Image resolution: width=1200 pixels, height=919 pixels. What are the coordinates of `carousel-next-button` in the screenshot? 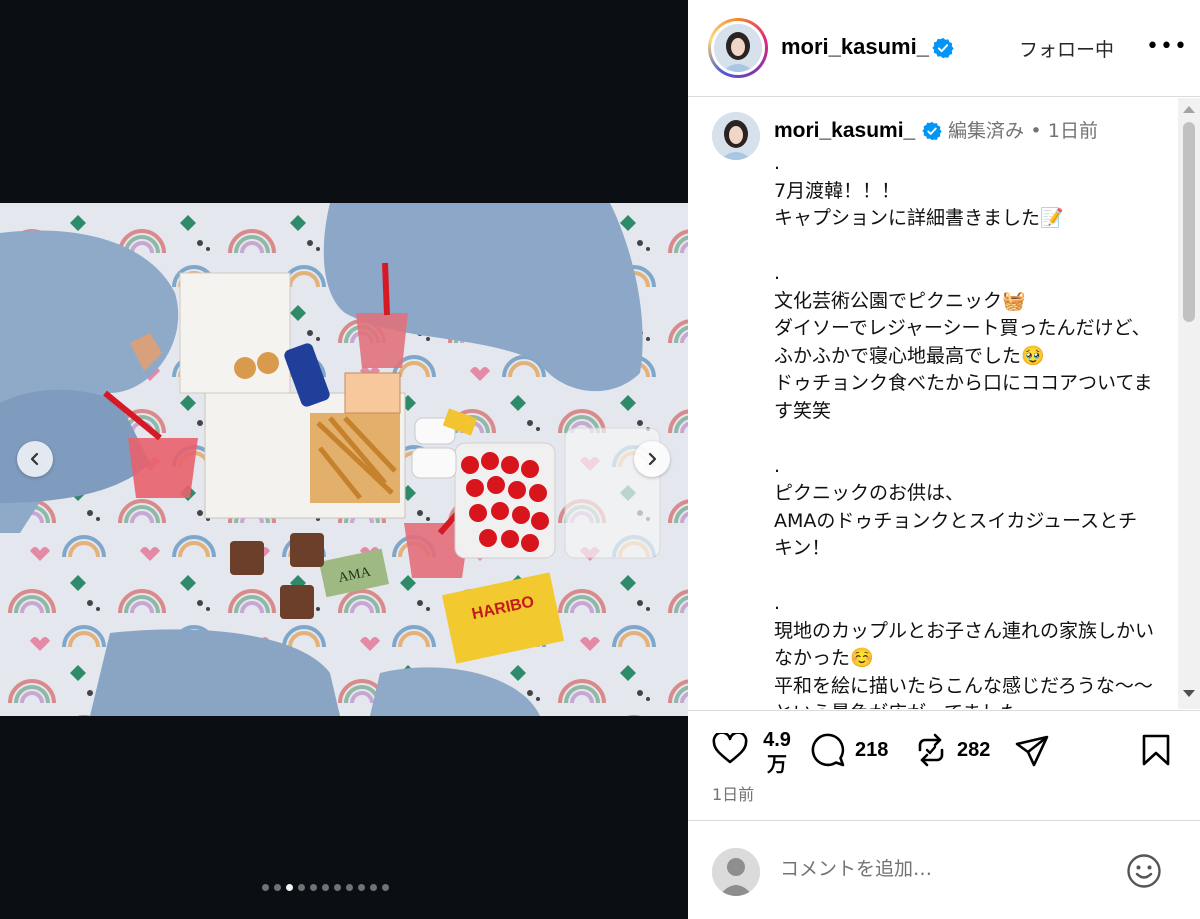 It's located at (652, 459).